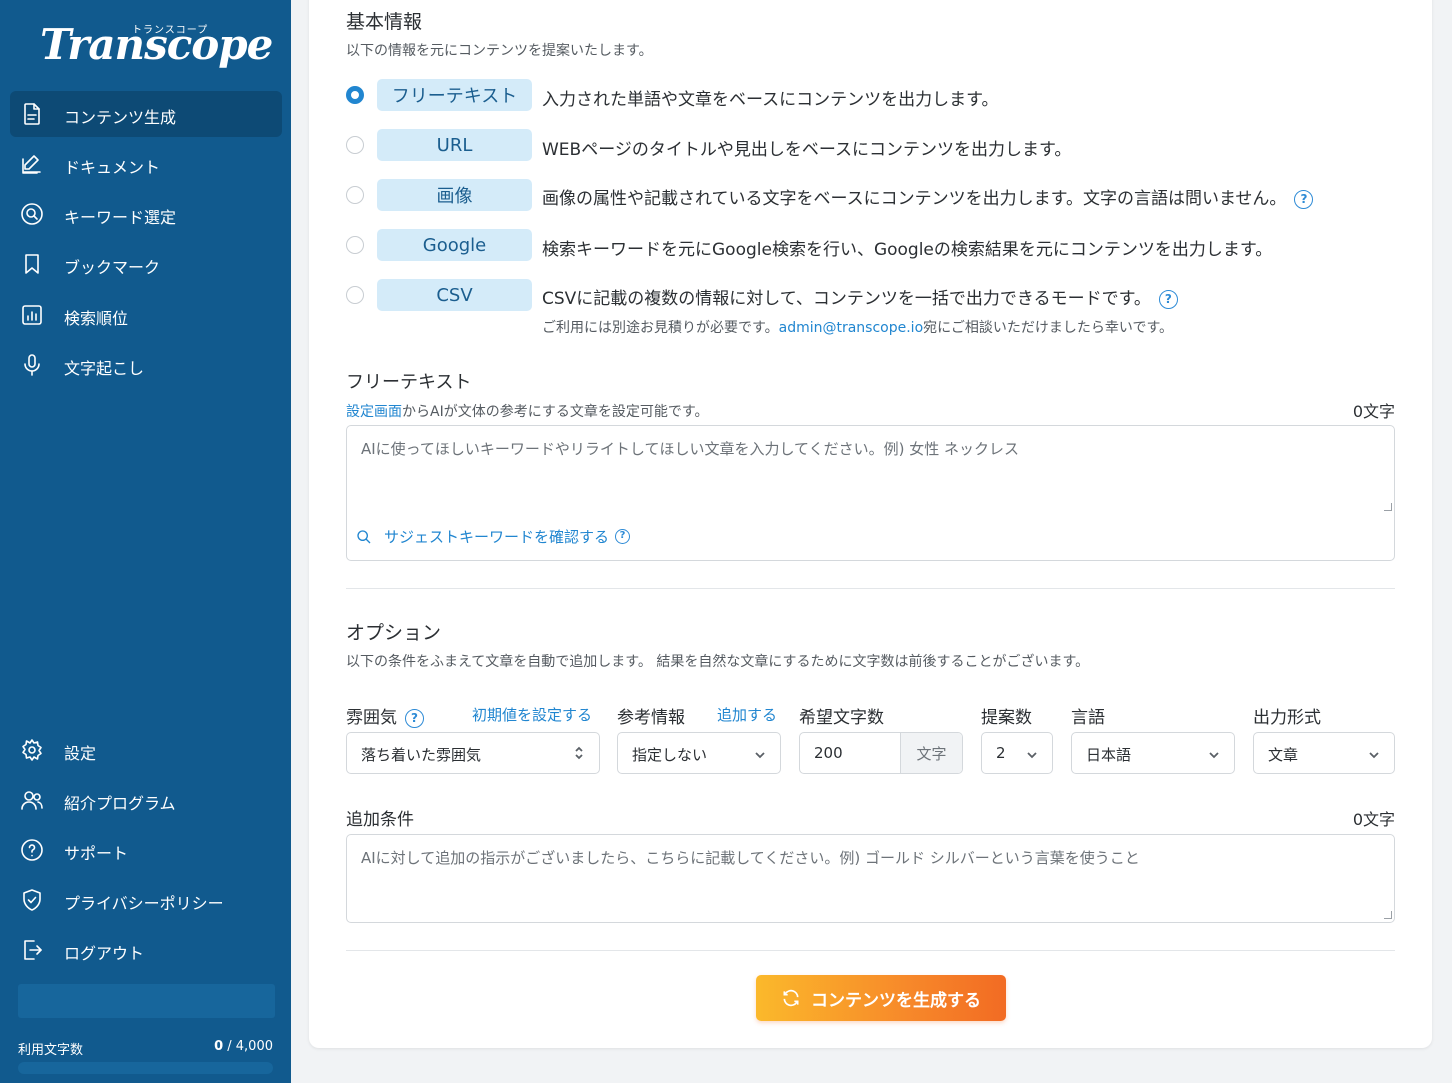  I want to click on language-label: 言語, so click(1088, 718).